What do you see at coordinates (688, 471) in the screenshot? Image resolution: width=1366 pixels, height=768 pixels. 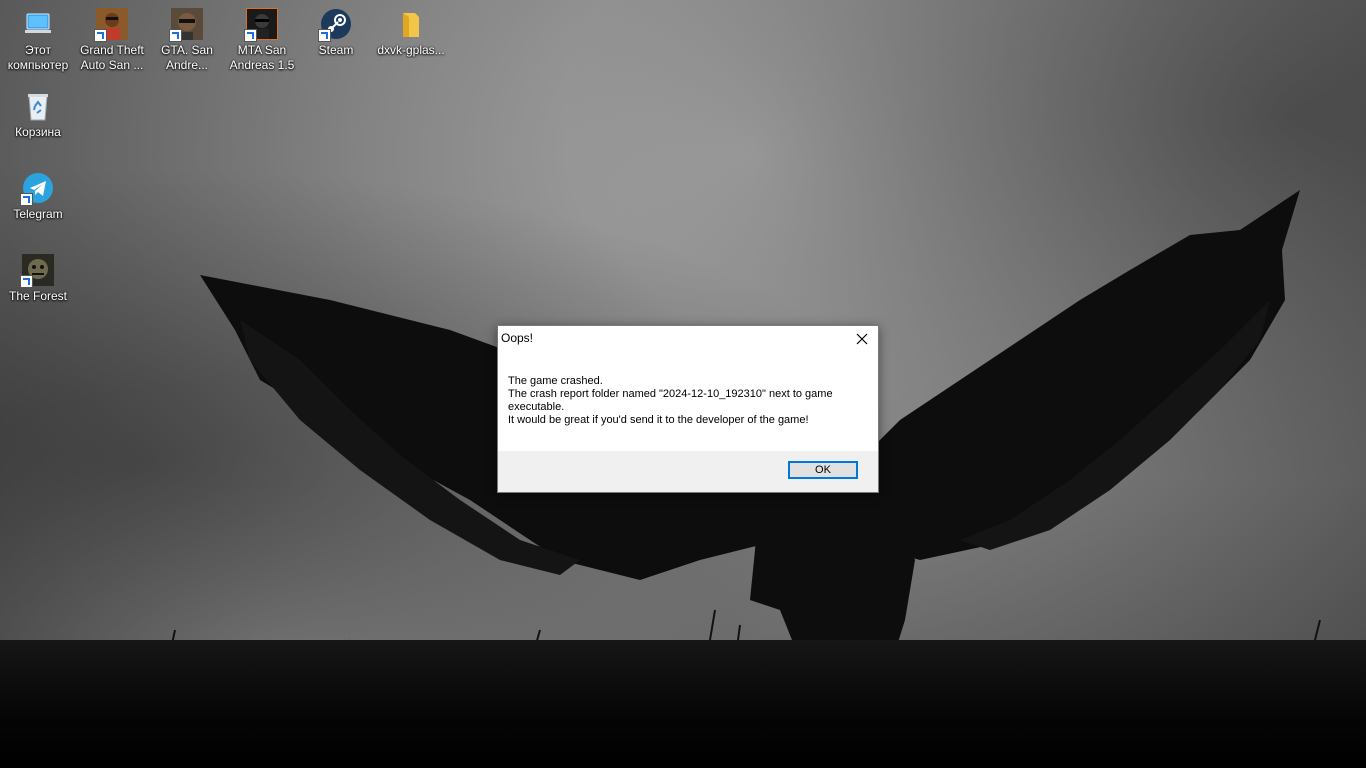 I see `dialog-footer: OK` at bounding box center [688, 471].